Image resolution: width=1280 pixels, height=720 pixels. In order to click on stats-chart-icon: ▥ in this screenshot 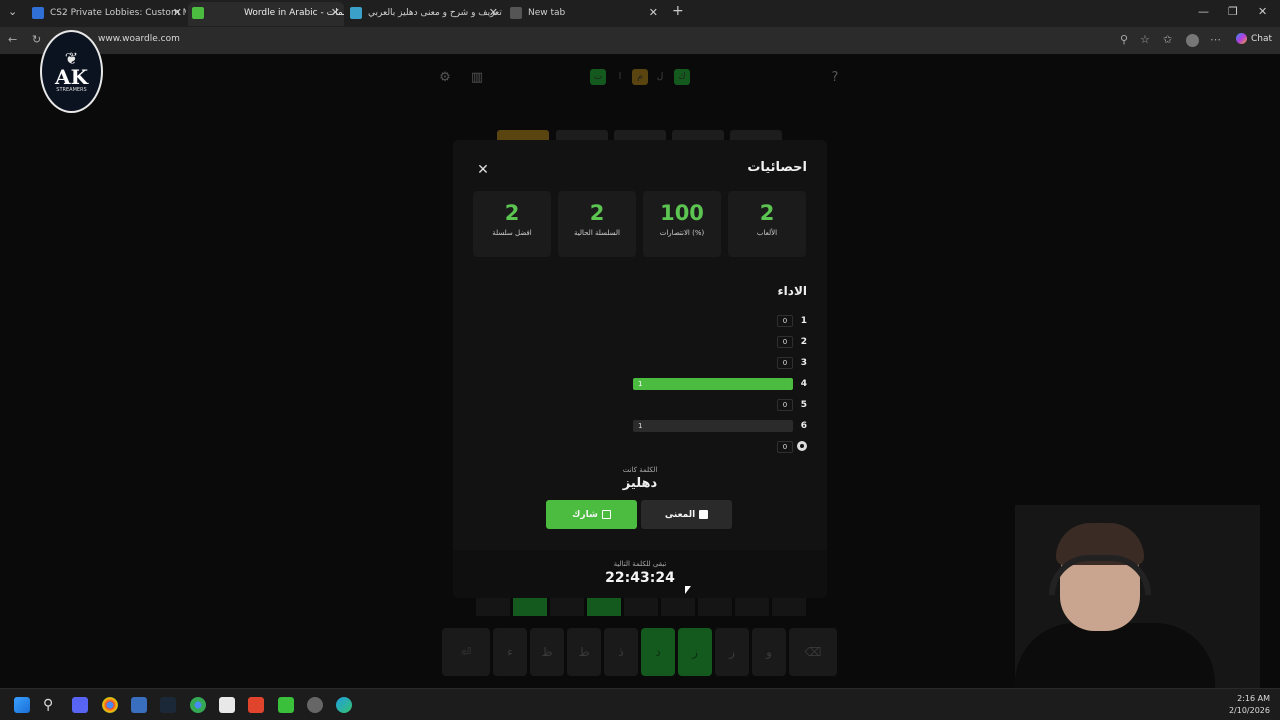, I will do `click(477, 78)`.